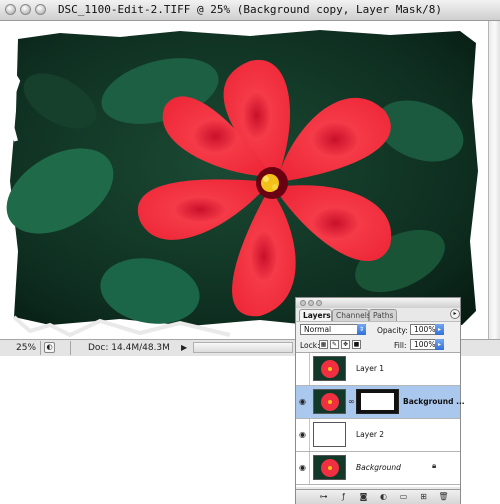 Image resolution: width=500 pixels, height=504 pixels. What do you see at coordinates (319, 303) in the screenshot?
I see `palette-zoom-button` at bounding box center [319, 303].